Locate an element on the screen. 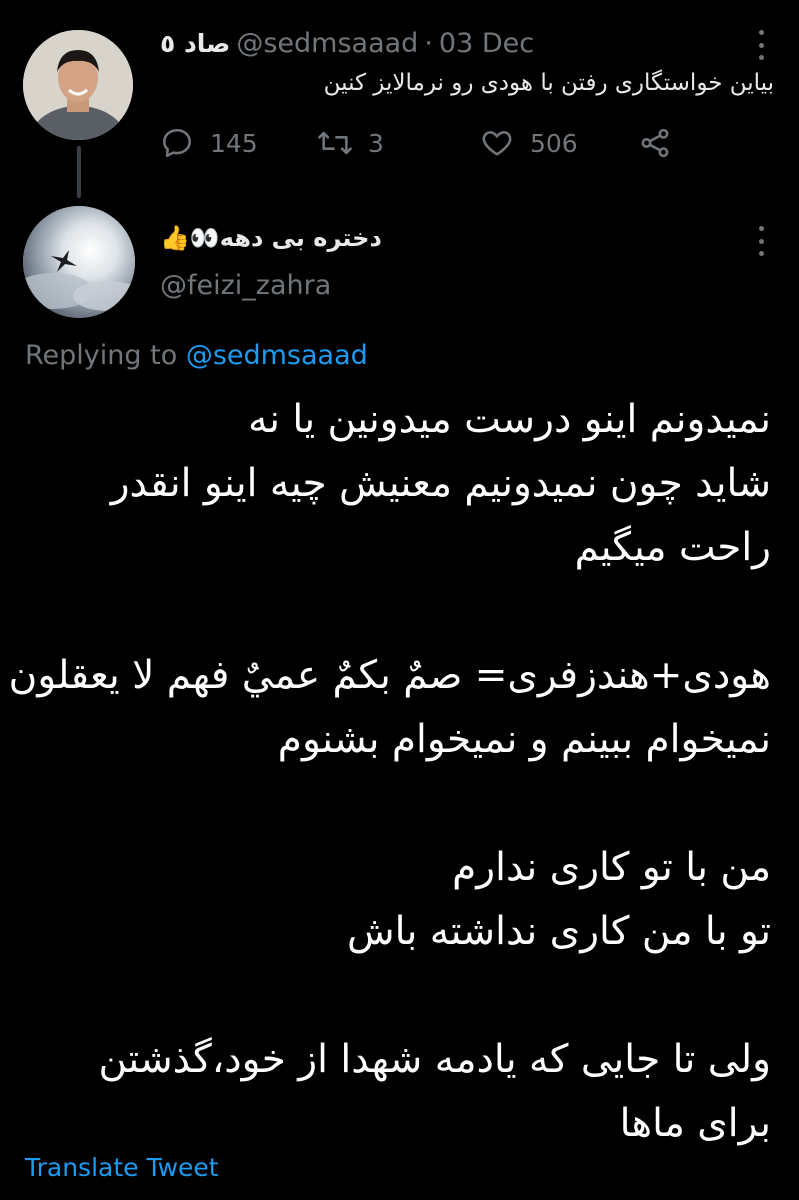  replying-prefix: Replying to is located at coordinates (101, 355).